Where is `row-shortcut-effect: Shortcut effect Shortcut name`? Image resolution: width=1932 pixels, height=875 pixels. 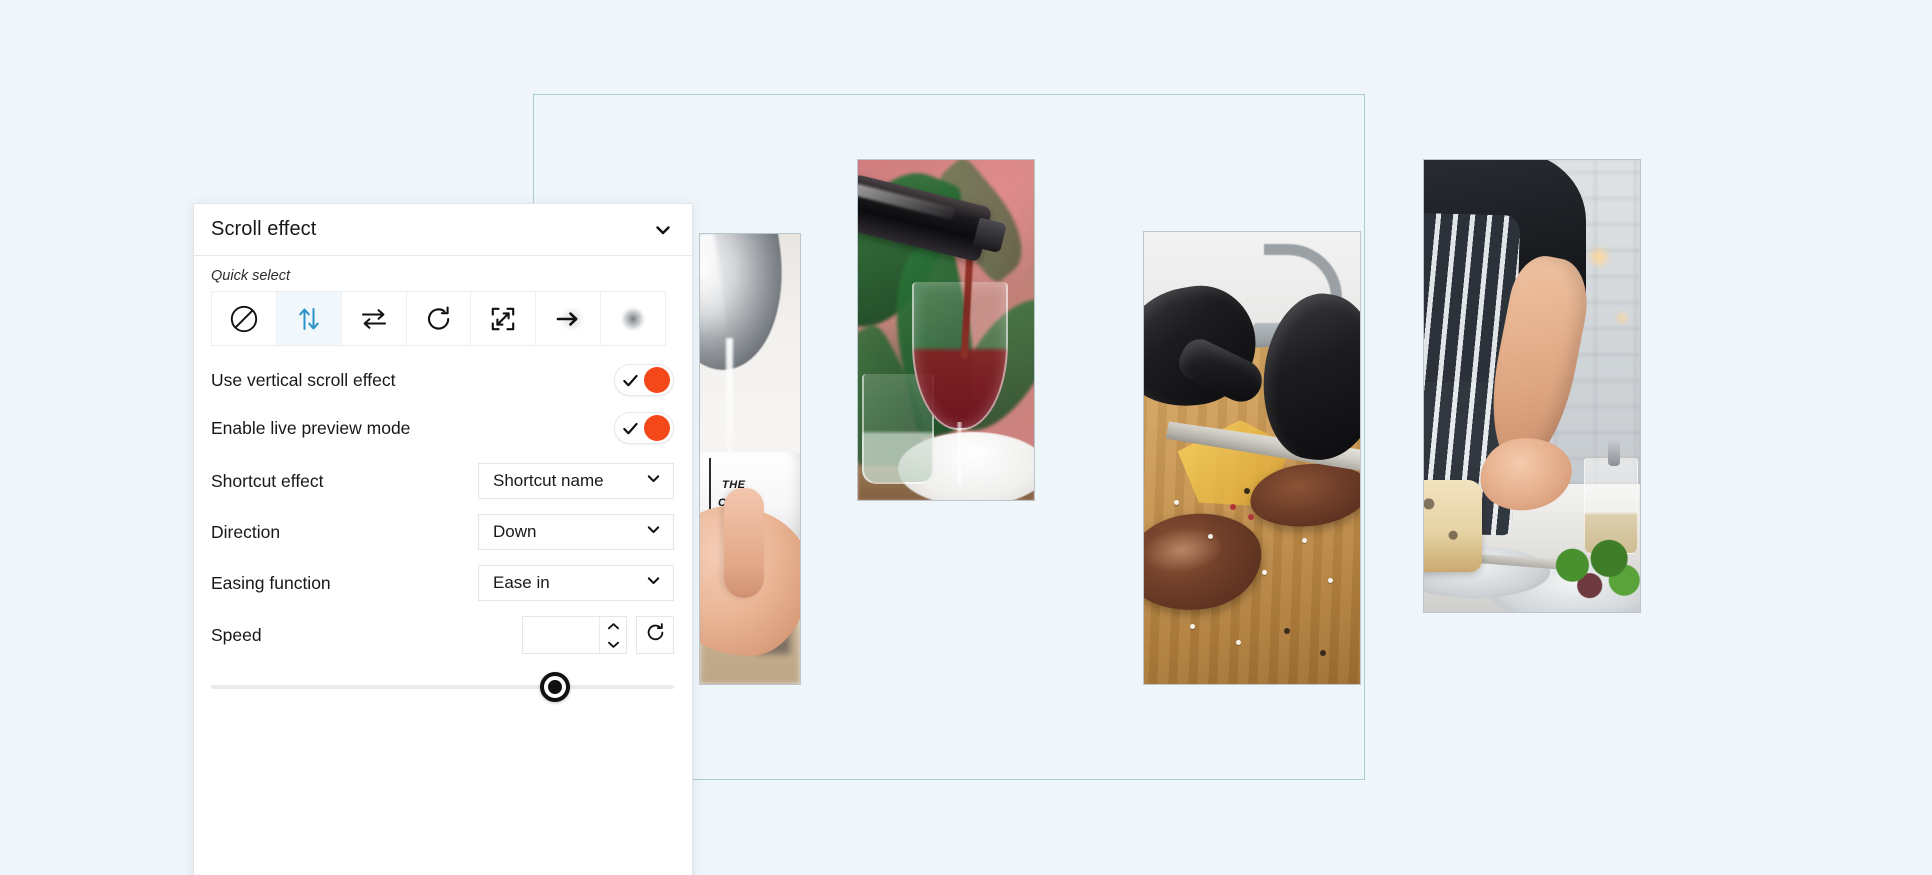 row-shortcut-effect: Shortcut effect Shortcut name is located at coordinates (443, 481).